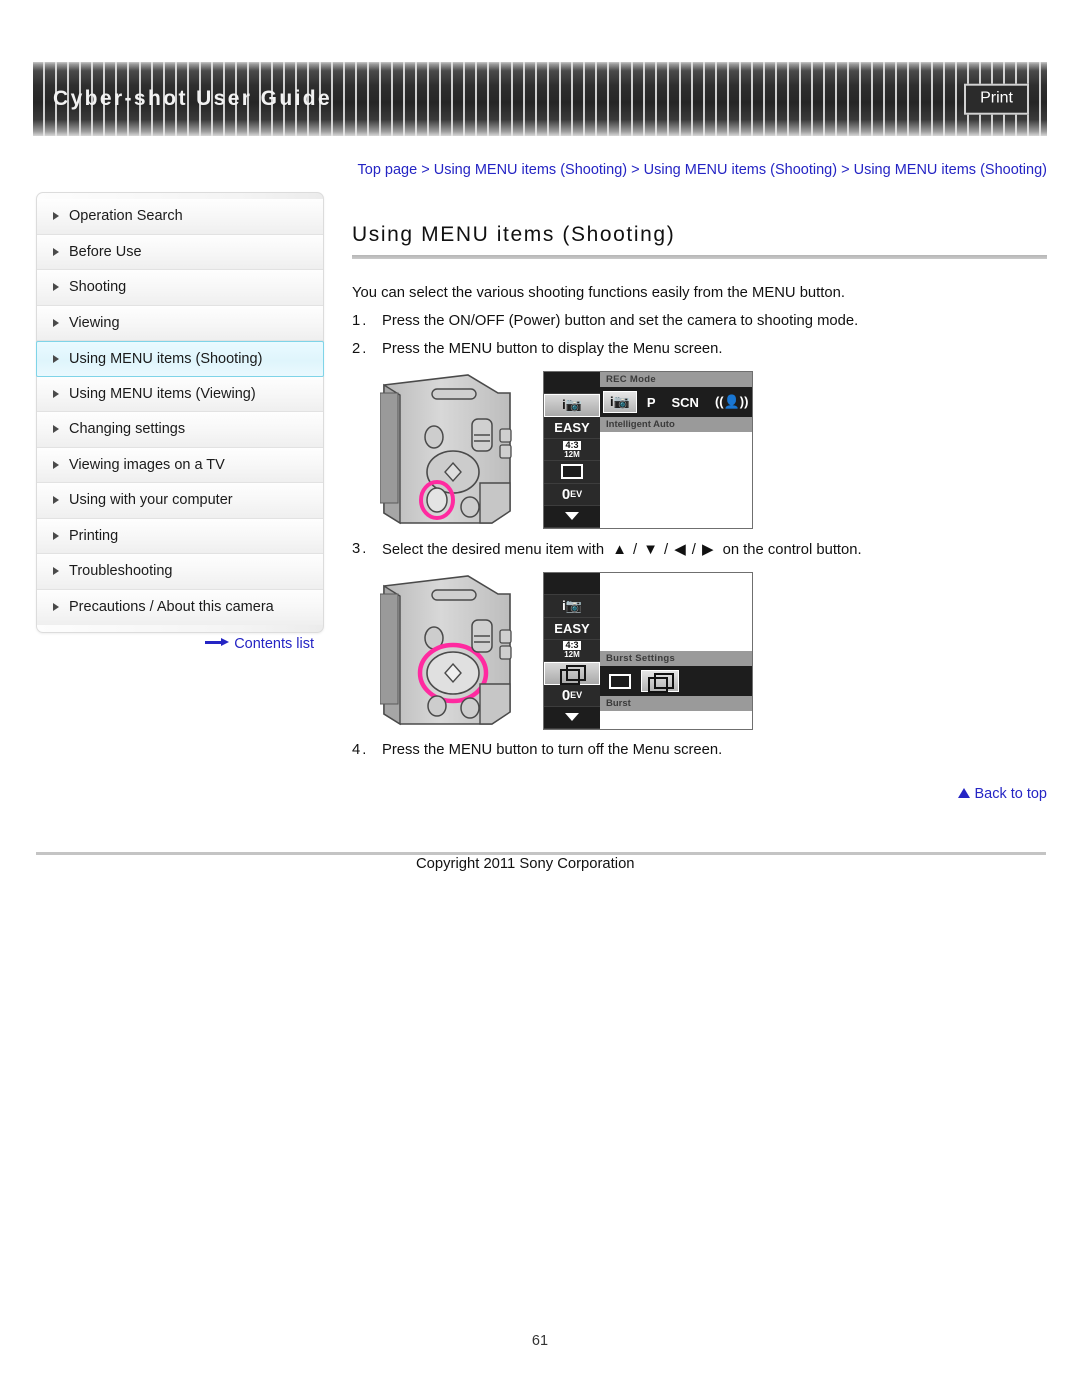 Image resolution: width=1080 pixels, height=1397 pixels. I want to click on mode-option-p: P, so click(651, 402).